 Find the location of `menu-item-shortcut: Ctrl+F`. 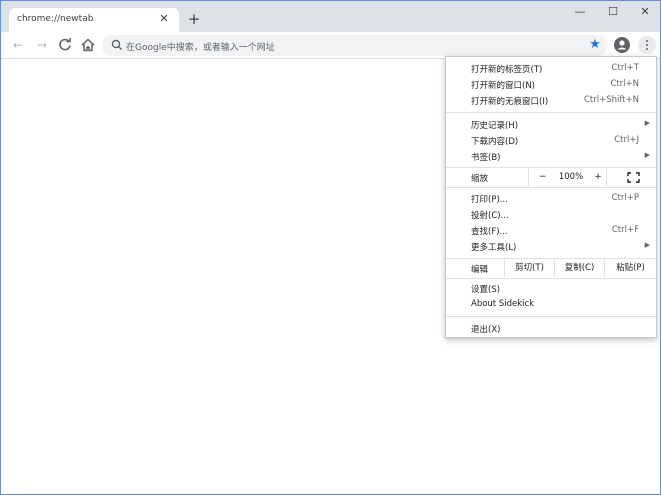

menu-item-shortcut: Ctrl+F is located at coordinates (625, 230).